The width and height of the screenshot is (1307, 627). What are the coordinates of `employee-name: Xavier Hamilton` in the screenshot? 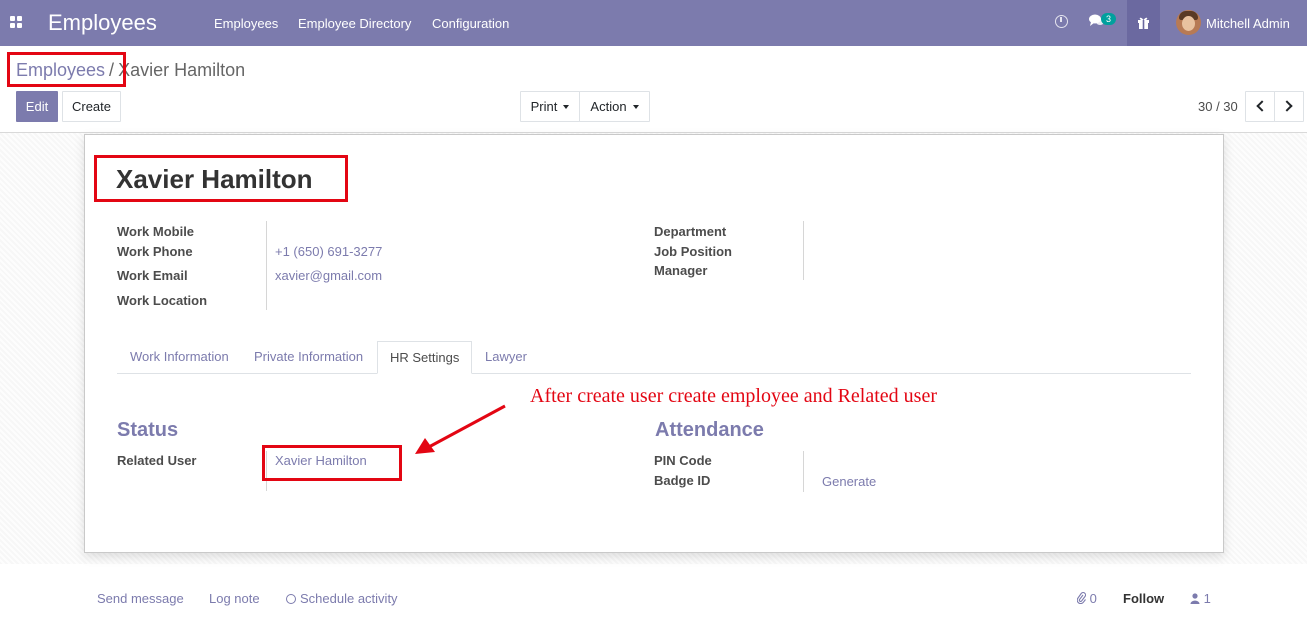 It's located at (214, 179).